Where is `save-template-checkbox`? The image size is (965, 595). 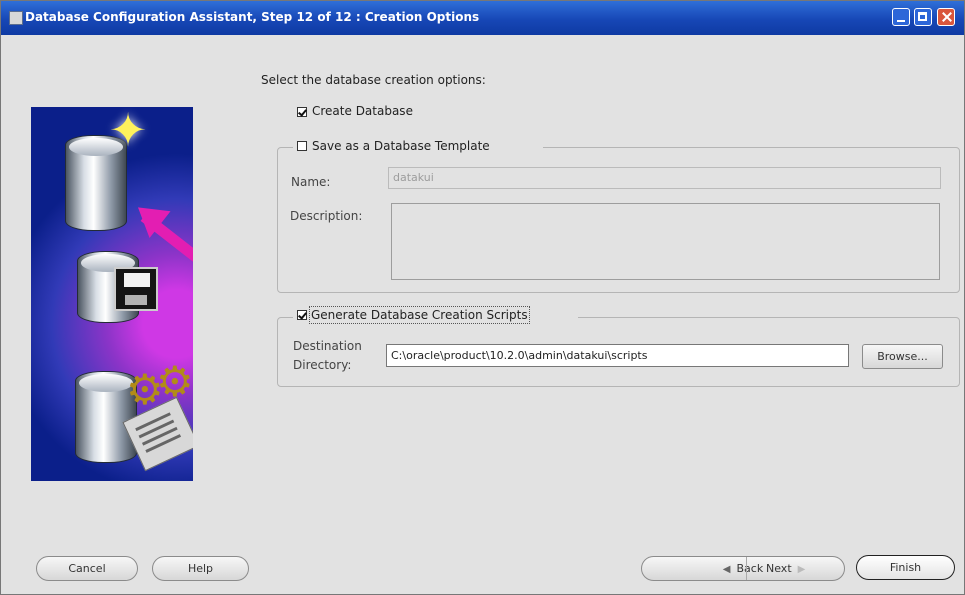
save-template-checkbox is located at coordinates (302, 146).